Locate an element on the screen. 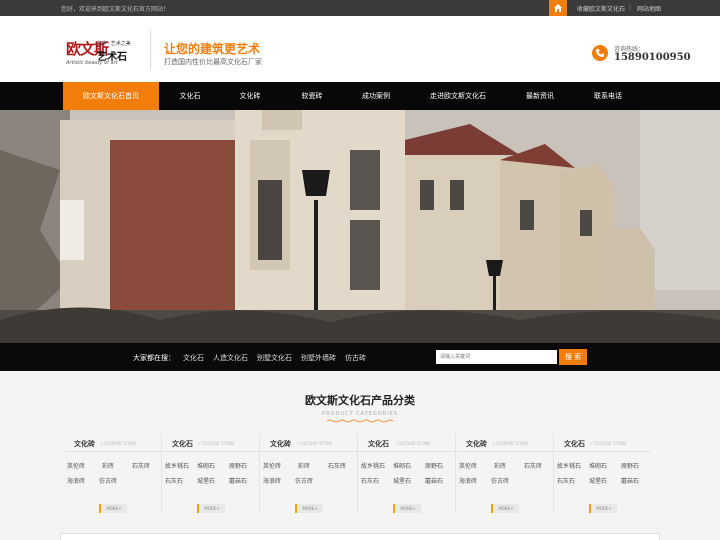  top-bar: 您好，欢迎来到欧文斯文化石官方网站！ 收藏欧文斯文化石 | 网站地图 is located at coordinates (360, 8).